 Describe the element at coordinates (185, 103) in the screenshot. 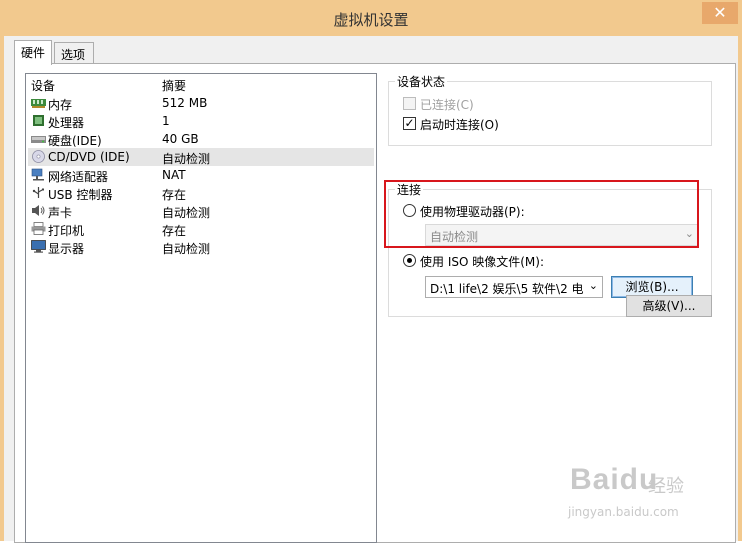

I see `device-summary: 512 MB` at that location.